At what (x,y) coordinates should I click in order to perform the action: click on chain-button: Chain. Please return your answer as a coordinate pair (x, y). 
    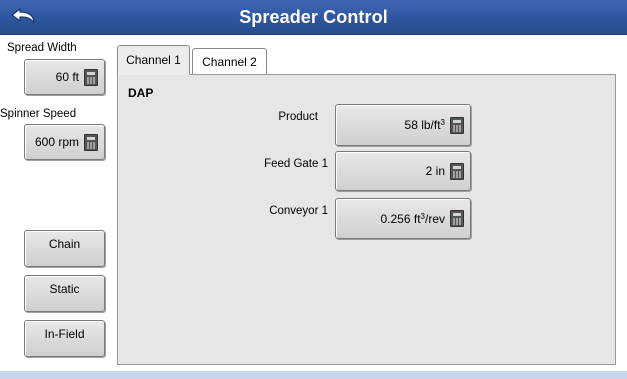
    Looking at the image, I should click on (64, 248).